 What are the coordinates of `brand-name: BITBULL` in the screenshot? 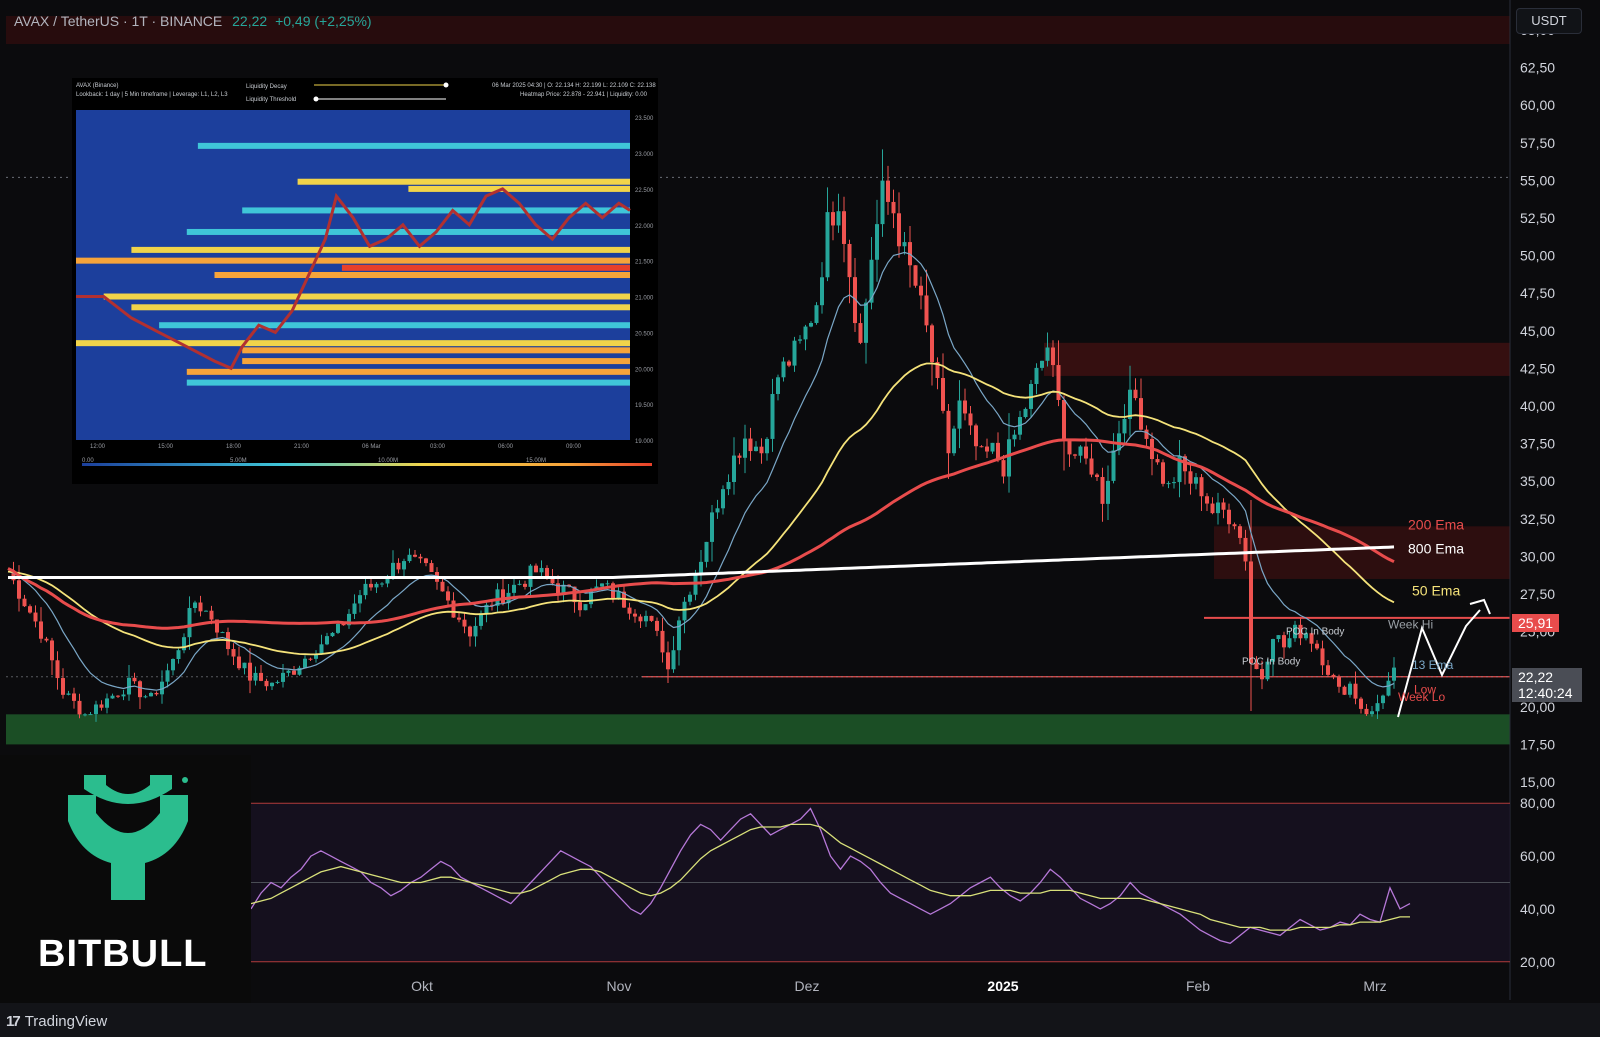 It's located at (123, 954).